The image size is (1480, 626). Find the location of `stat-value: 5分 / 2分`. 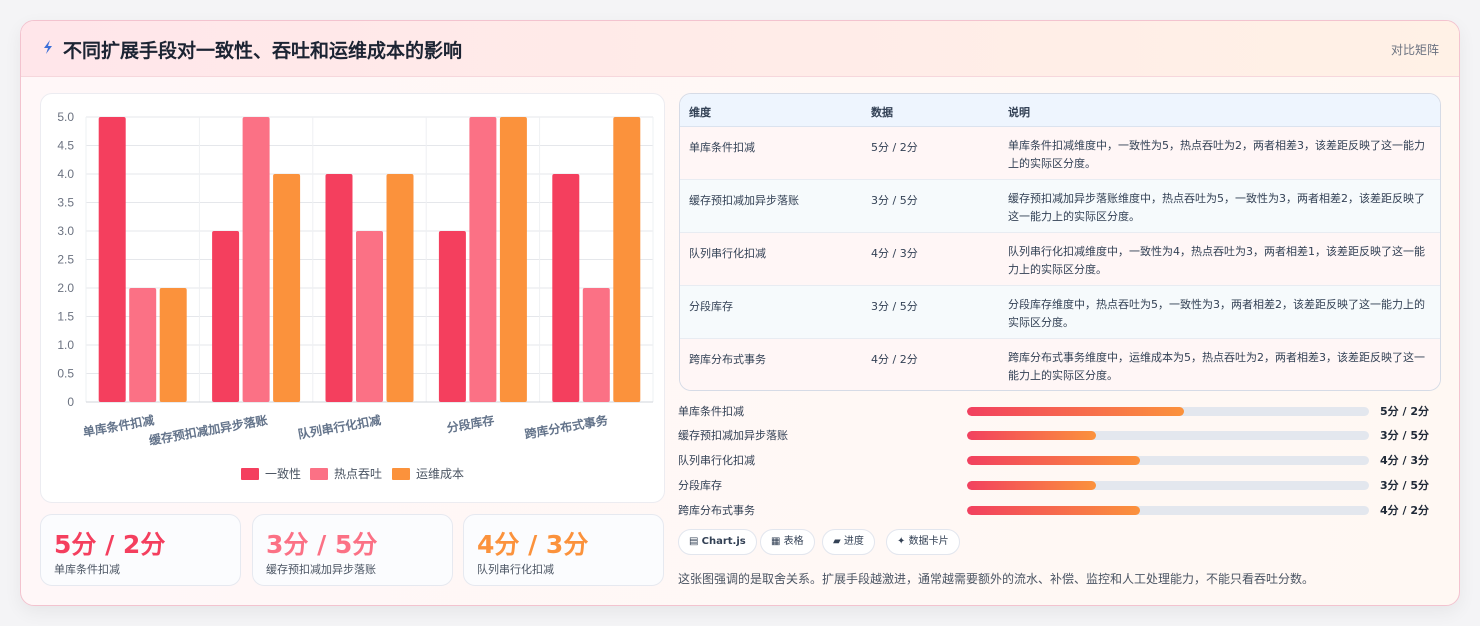

stat-value: 5分 / 2分 is located at coordinates (110, 544).